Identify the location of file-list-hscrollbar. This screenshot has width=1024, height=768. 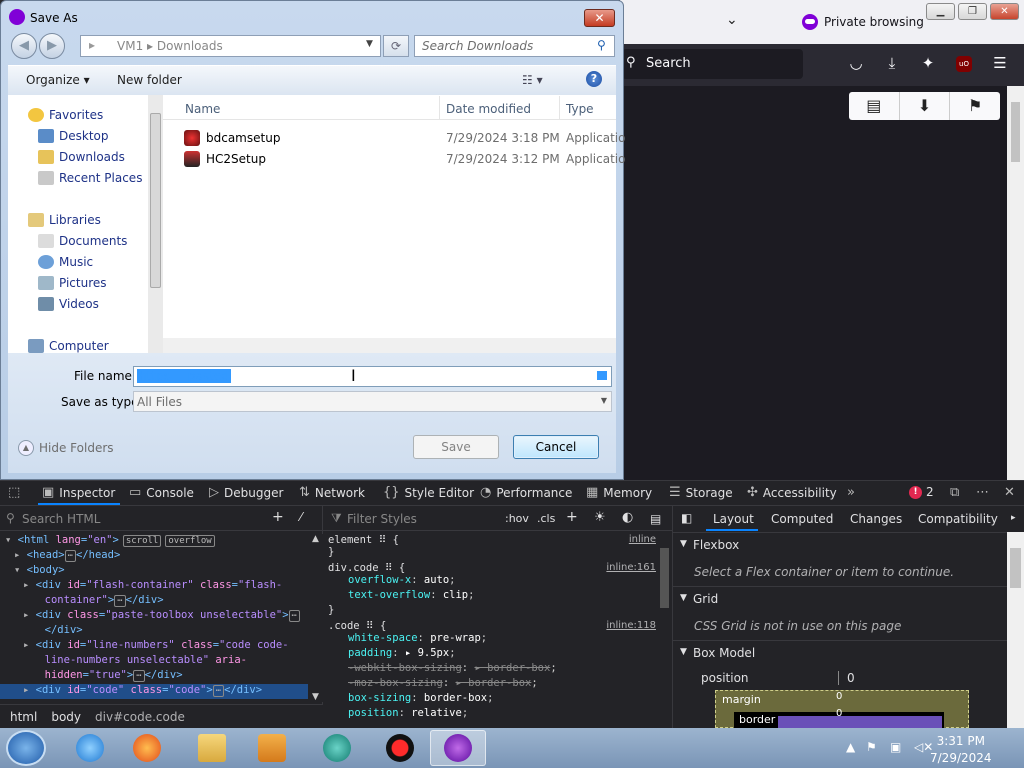
(389, 345).